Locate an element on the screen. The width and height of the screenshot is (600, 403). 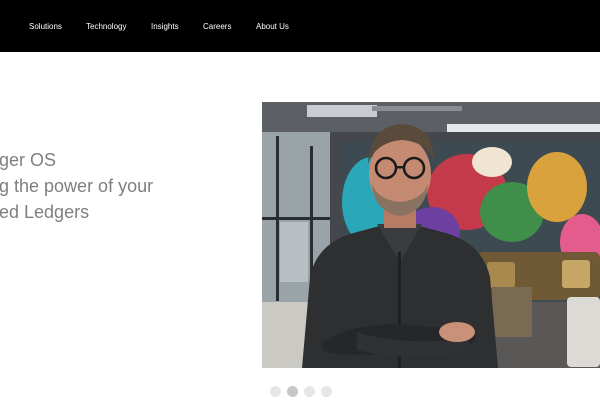
hero-heading-line-3: ed Ledgers is located at coordinates (45, 212).